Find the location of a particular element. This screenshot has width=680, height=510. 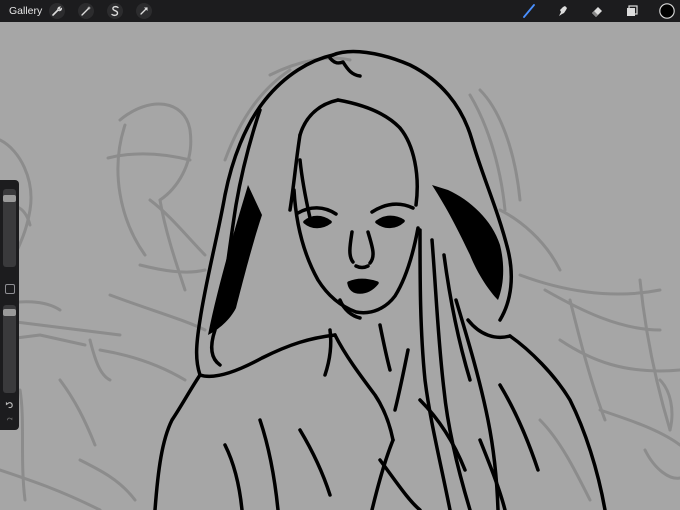

eraser-icon is located at coordinates (597, 12).